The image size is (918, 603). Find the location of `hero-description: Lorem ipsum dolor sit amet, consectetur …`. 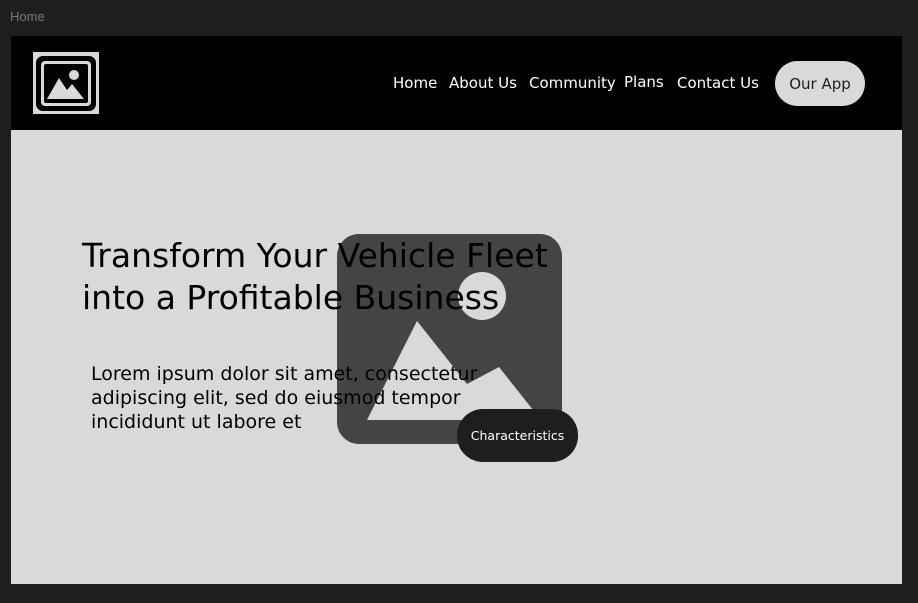

hero-description: Lorem ipsum dolor sit amet, consectetur … is located at coordinates (284, 398).